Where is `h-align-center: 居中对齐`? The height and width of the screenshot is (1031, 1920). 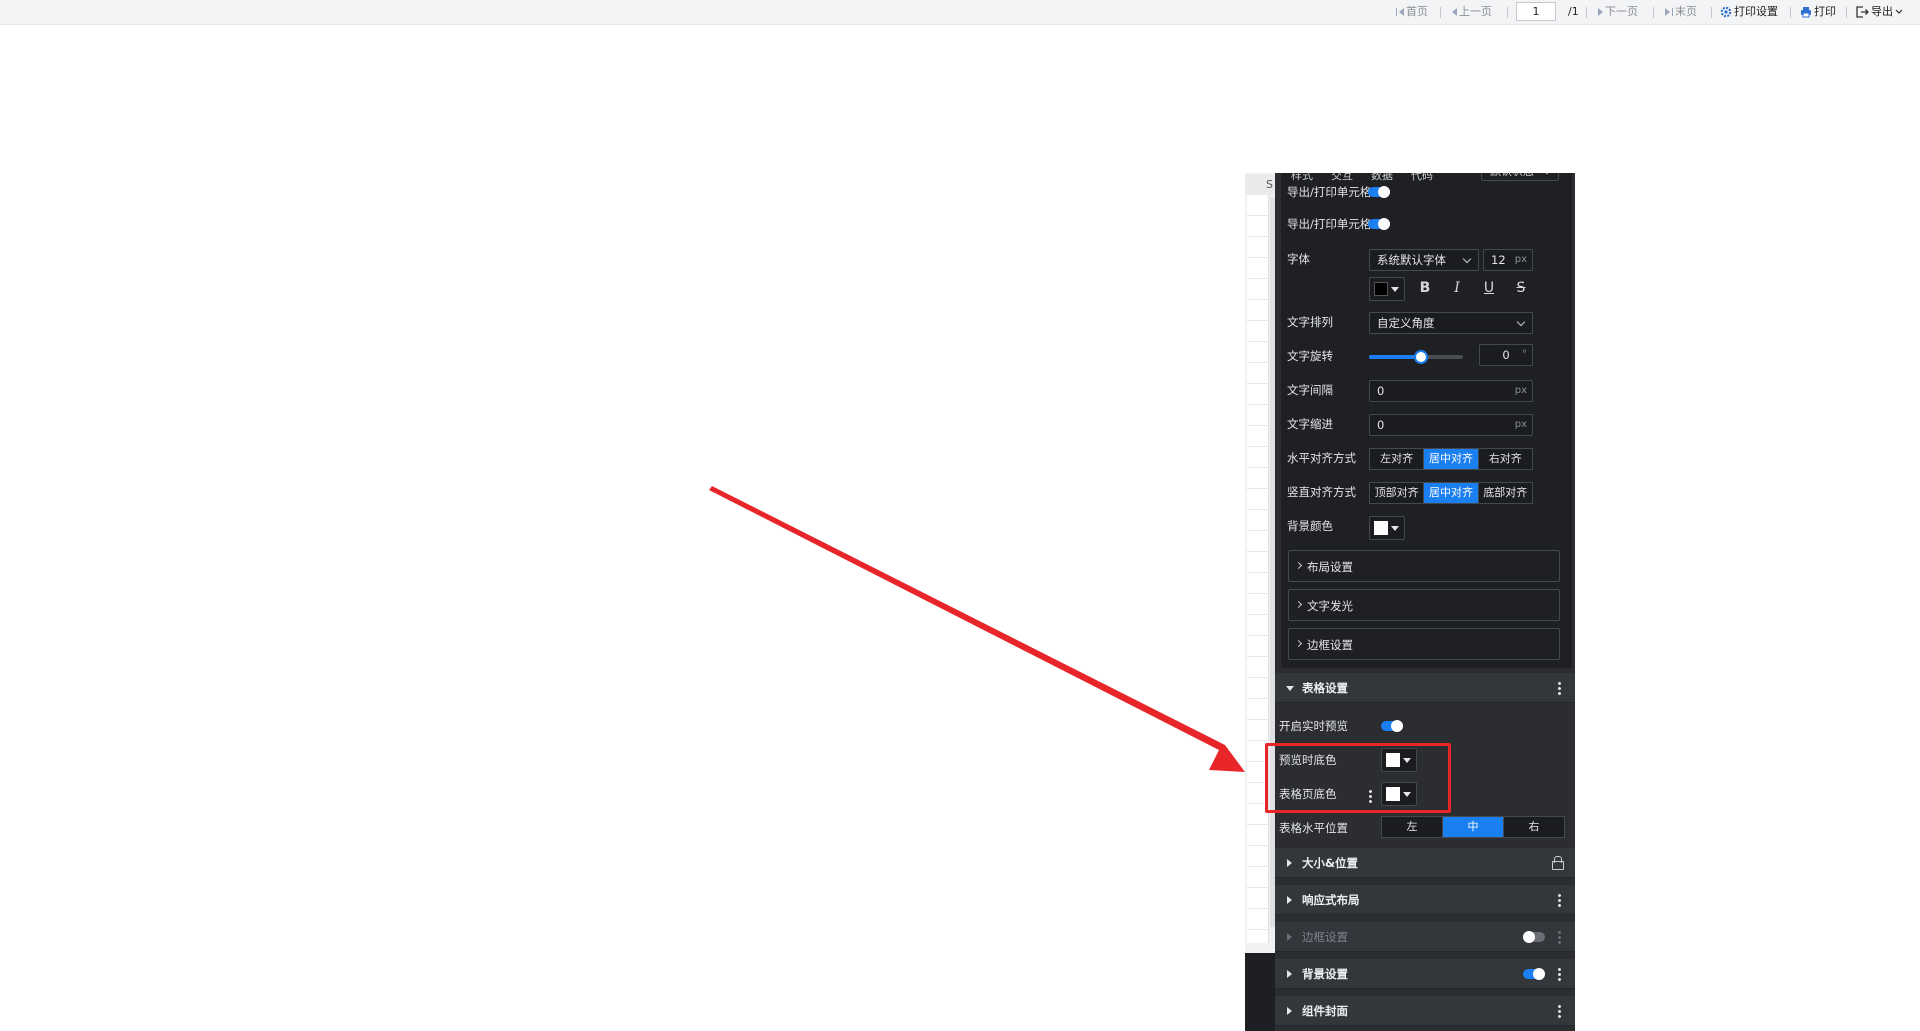
h-align-center: 居中对齐 is located at coordinates (1451, 459).